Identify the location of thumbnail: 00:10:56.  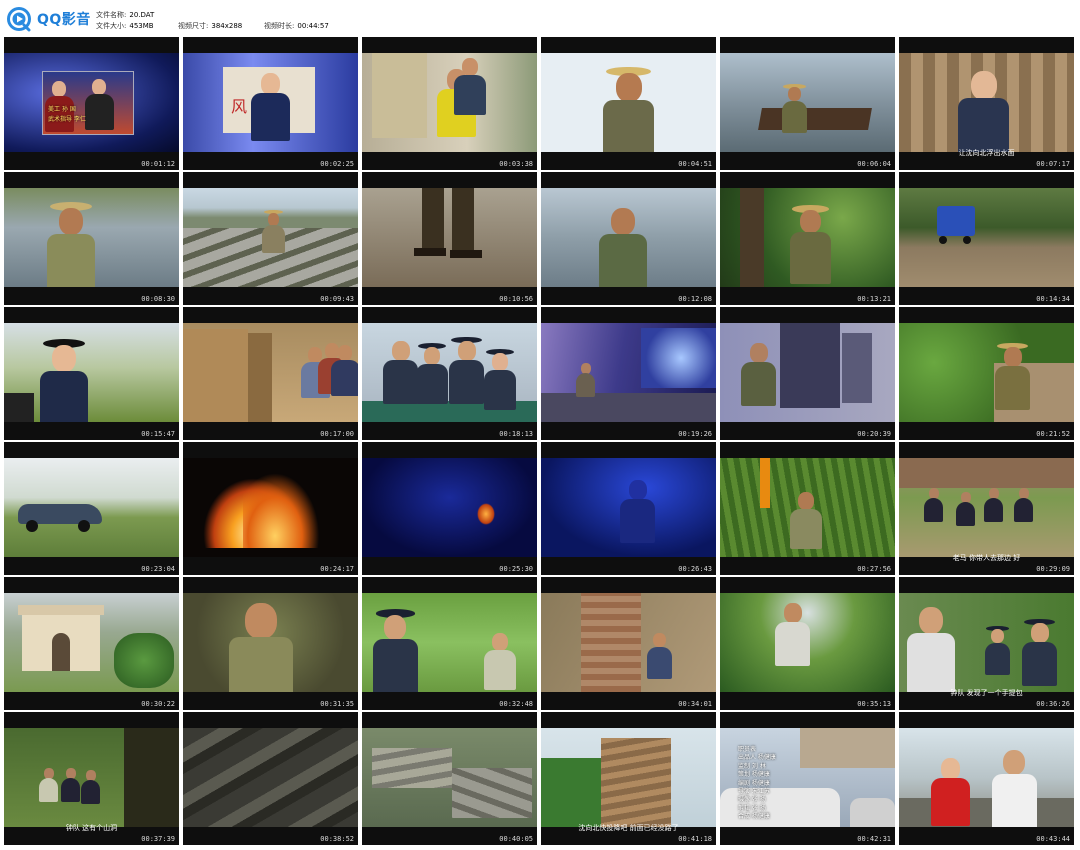
(449, 238).